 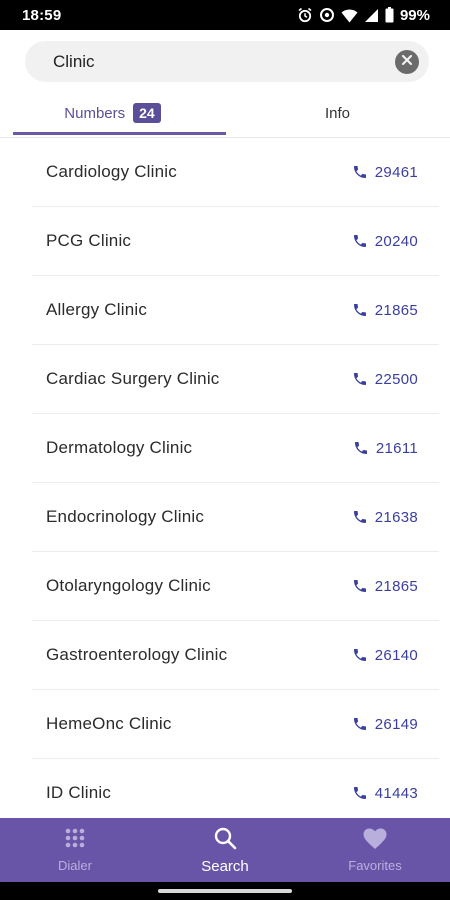 What do you see at coordinates (371, 15) in the screenshot?
I see `signal-icon` at bounding box center [371, 15].